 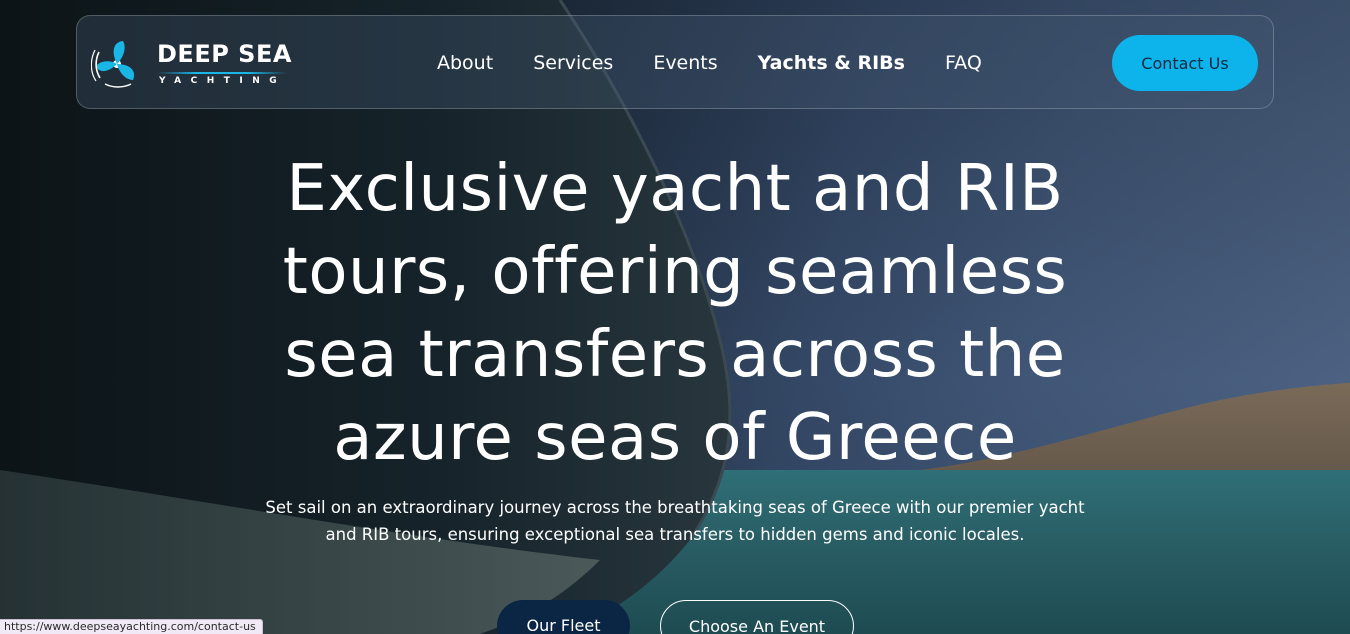 I want to click on nav-item-events: Events, so click(x=685, y=63).